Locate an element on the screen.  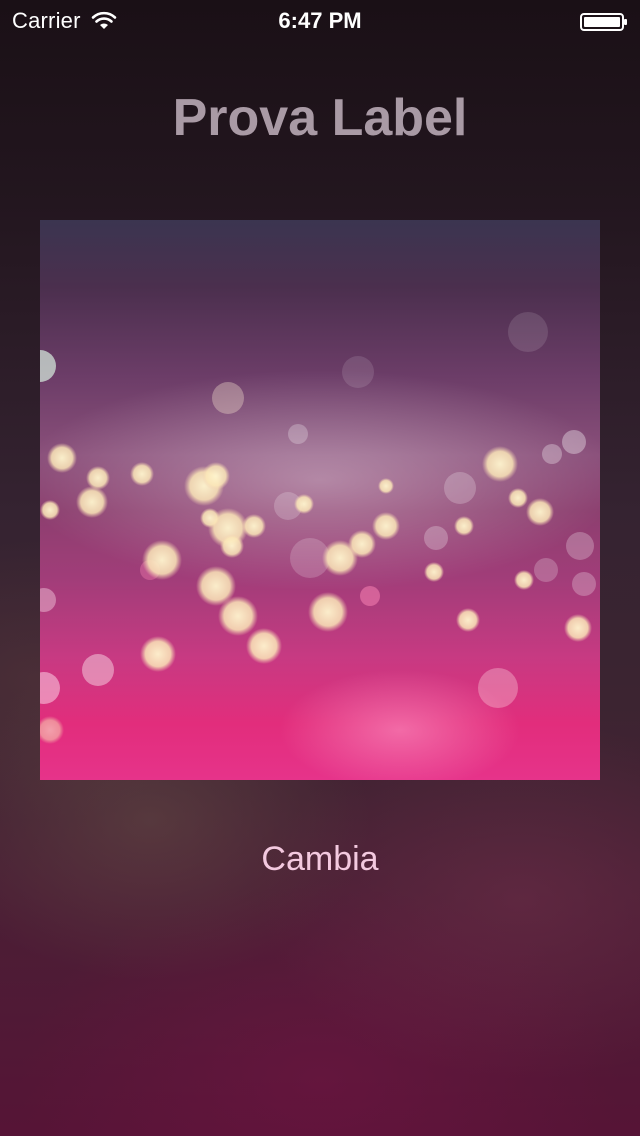
cambia-button: Cambia is located at coordinates (320, 859).